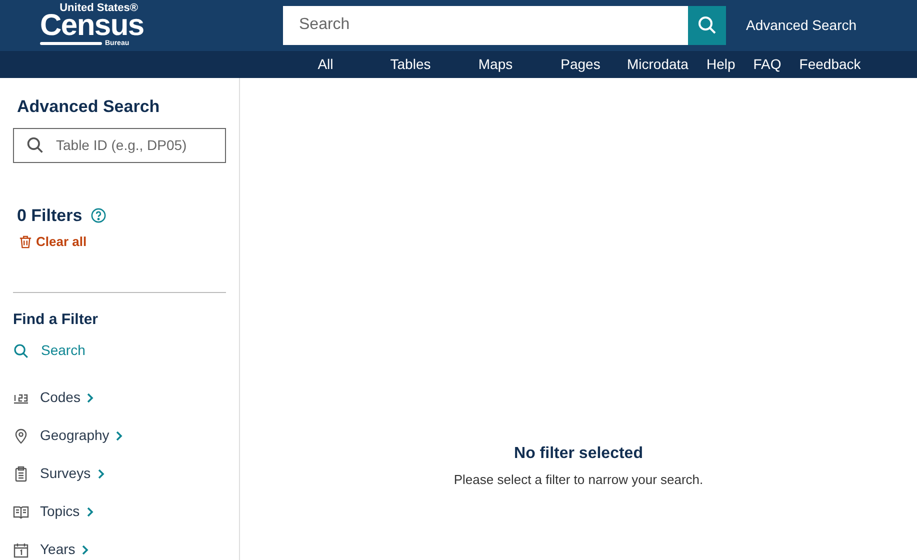  I want to click on nav-link: Pages, so click(580, 64).